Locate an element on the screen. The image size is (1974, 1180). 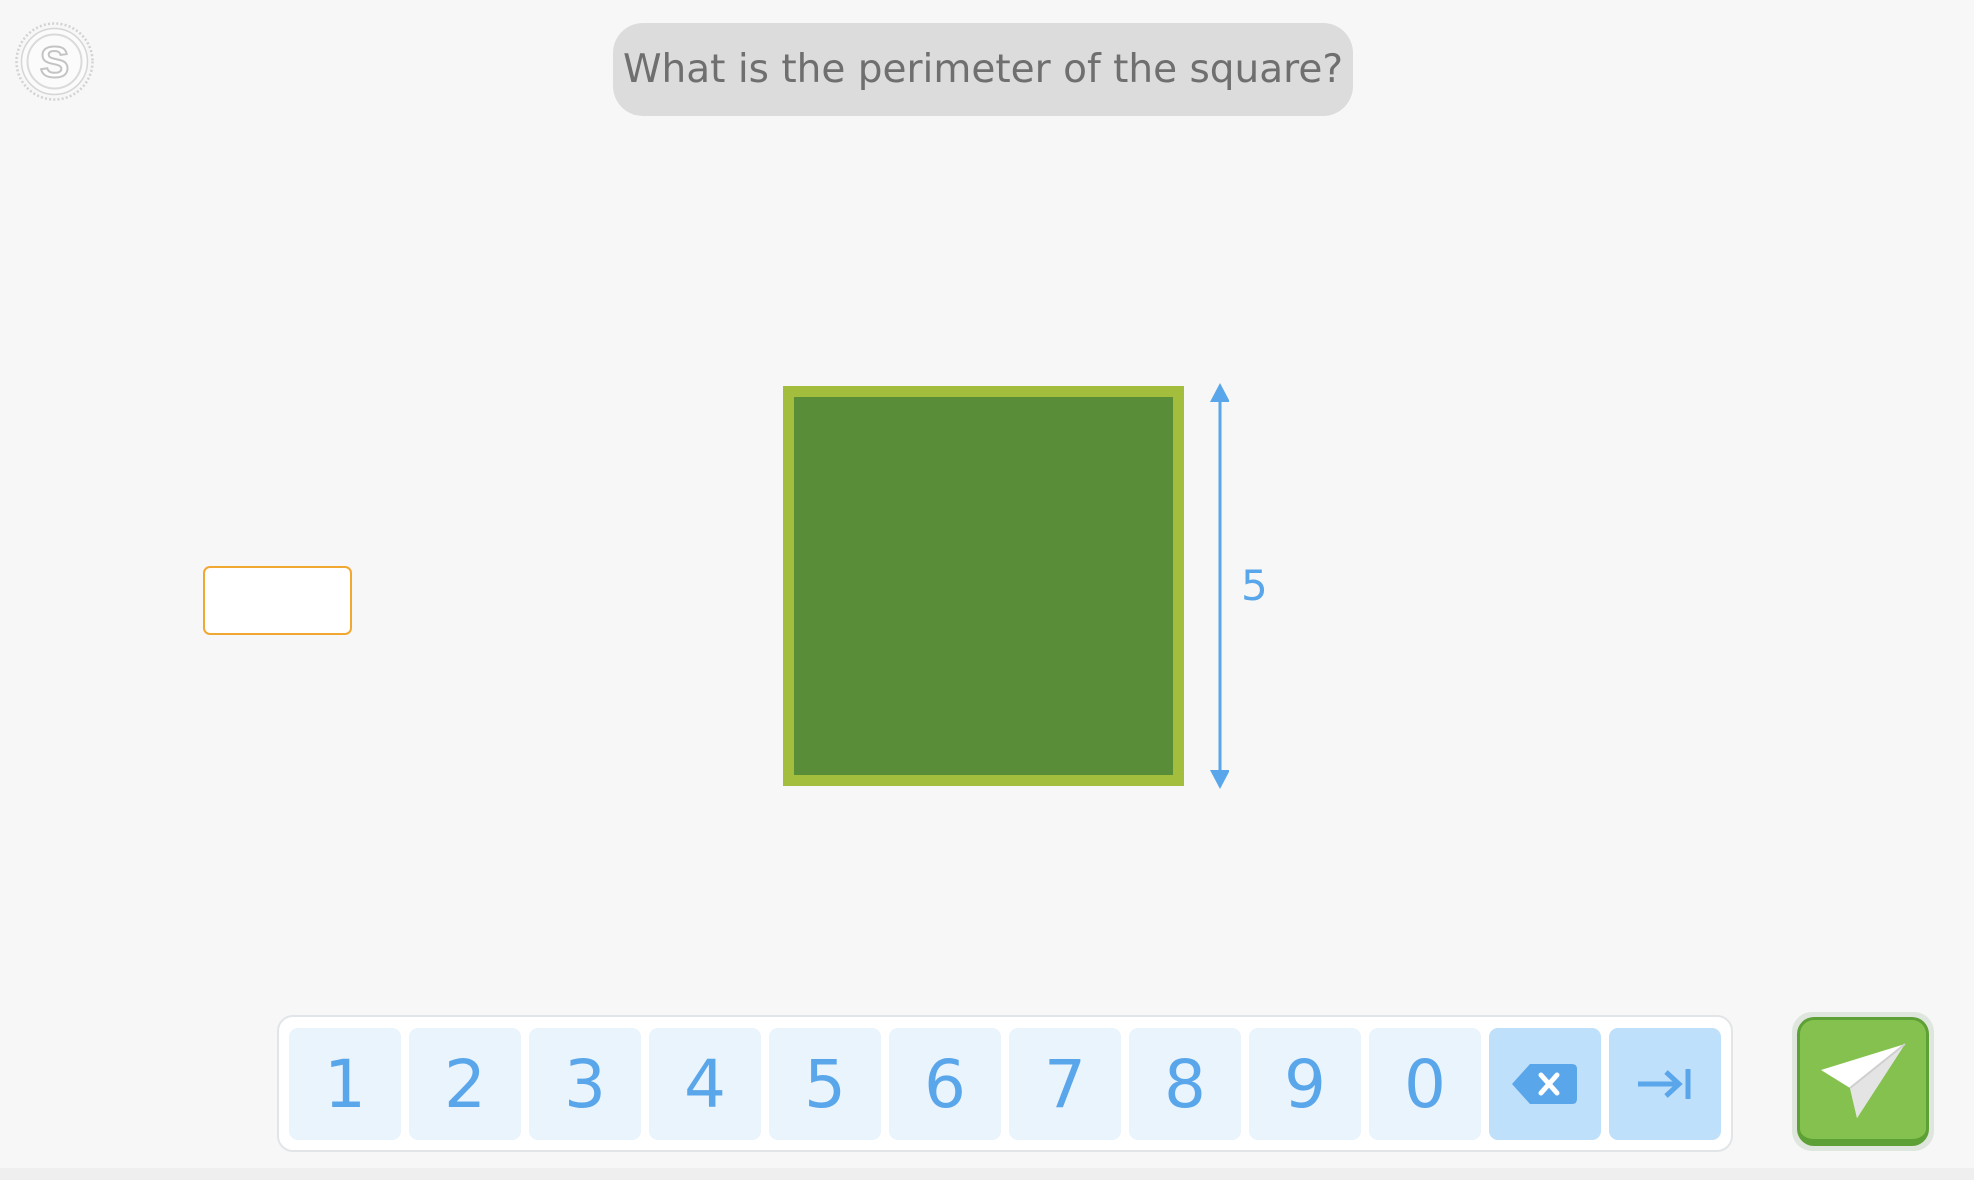
key-7: 7 is located at coordinates (1065, 1084).